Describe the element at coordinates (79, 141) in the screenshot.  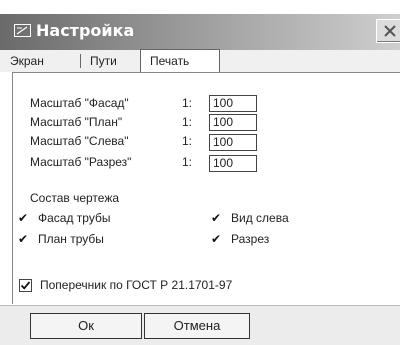
I see `scale-left-label: Масштаб "Слева"` at that location.